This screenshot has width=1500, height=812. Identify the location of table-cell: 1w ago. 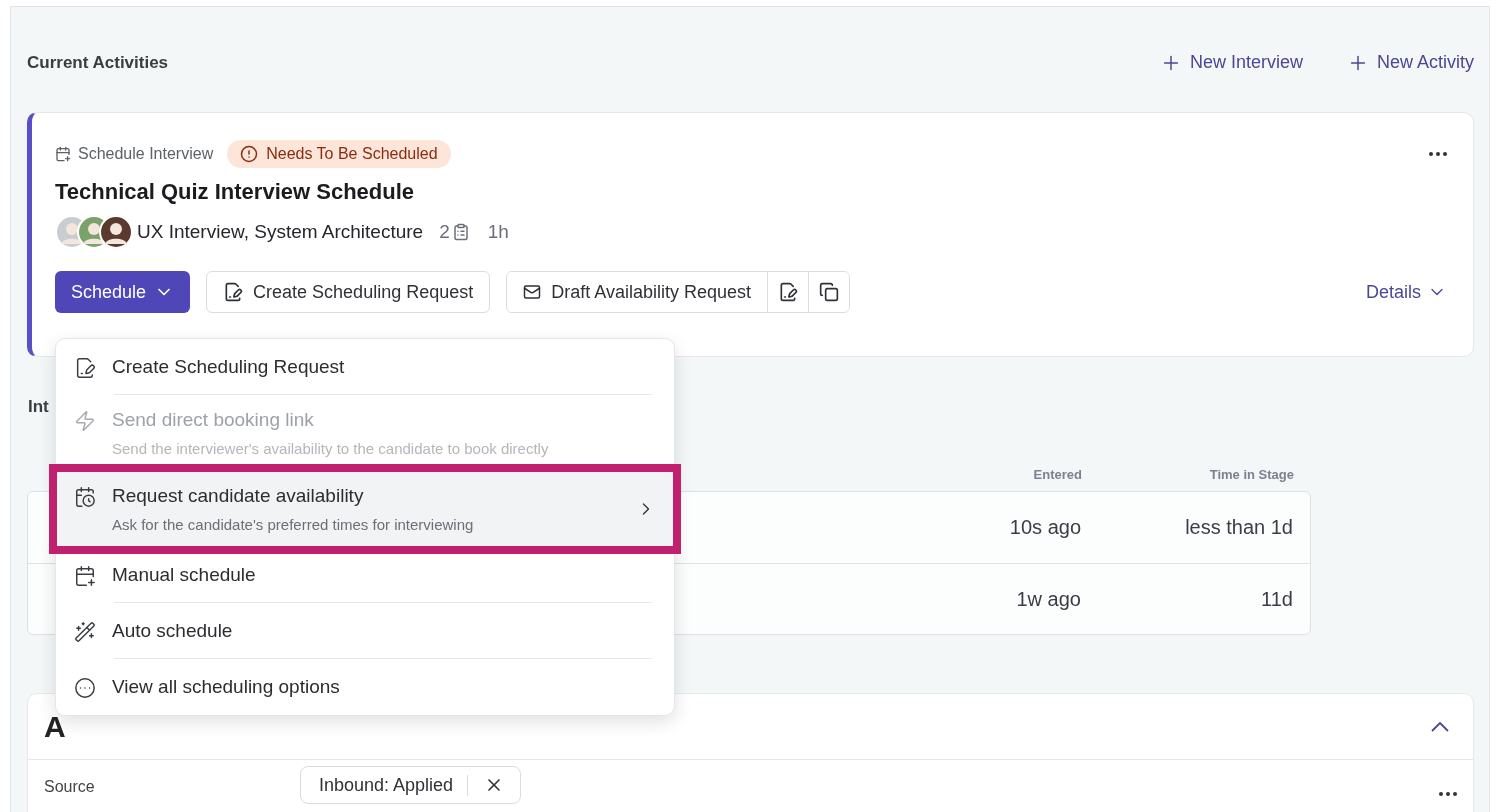
(1048, 599).